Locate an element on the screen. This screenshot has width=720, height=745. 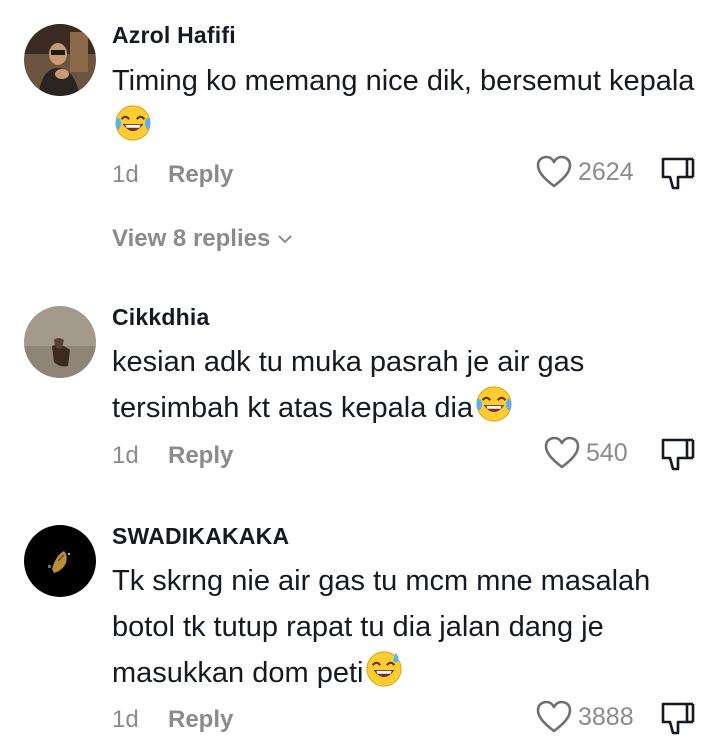
username: Cikkdhia is located at coordinates (160, 317).